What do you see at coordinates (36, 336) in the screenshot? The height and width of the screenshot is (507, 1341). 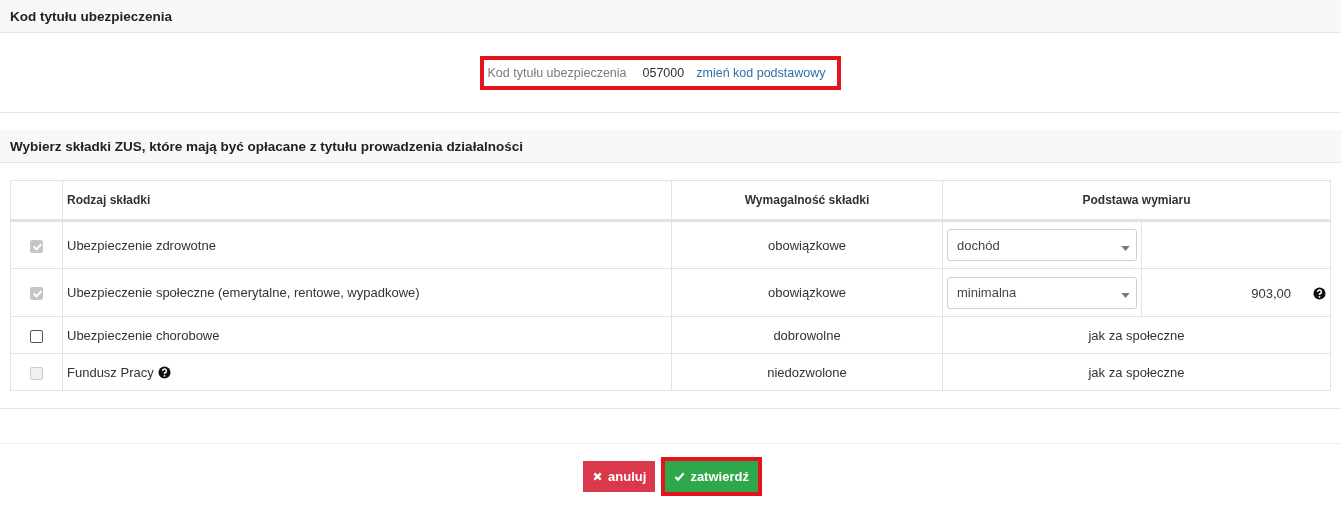 I see `checkbox` at bounding box center [36, 336].